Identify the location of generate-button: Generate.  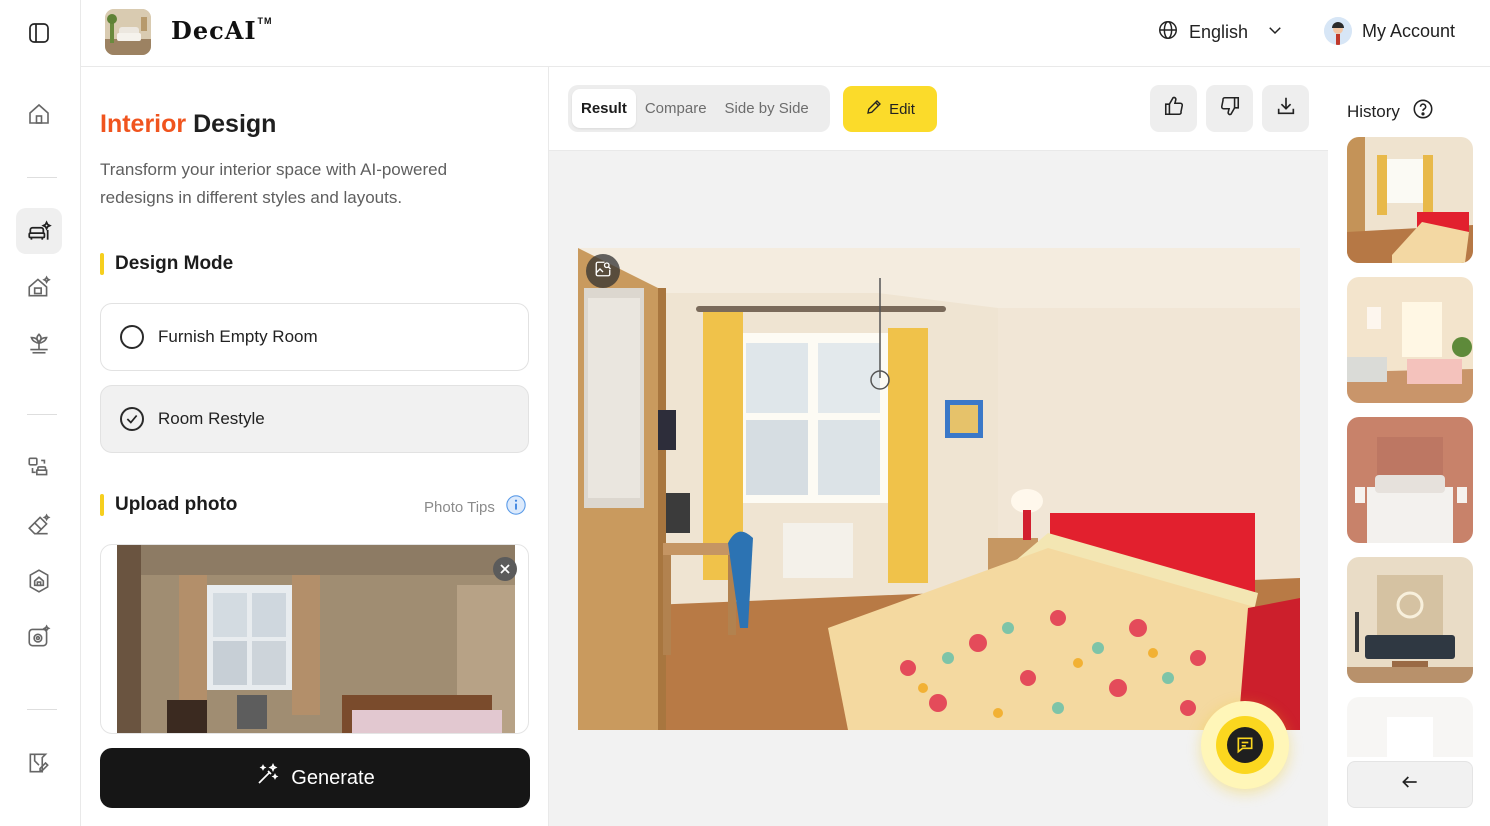
(315, 778).